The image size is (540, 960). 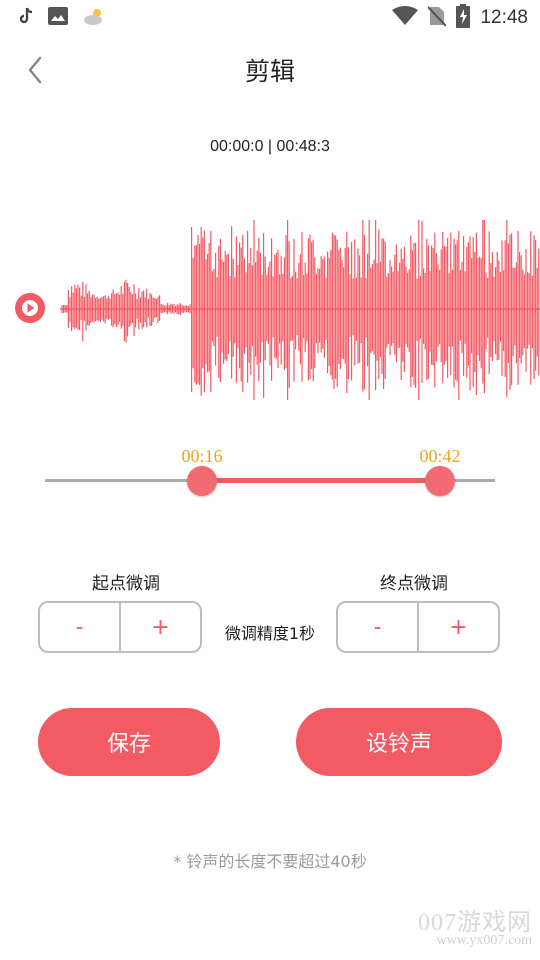 I want to click on save-button: 保存, so click(x=129, y=742).